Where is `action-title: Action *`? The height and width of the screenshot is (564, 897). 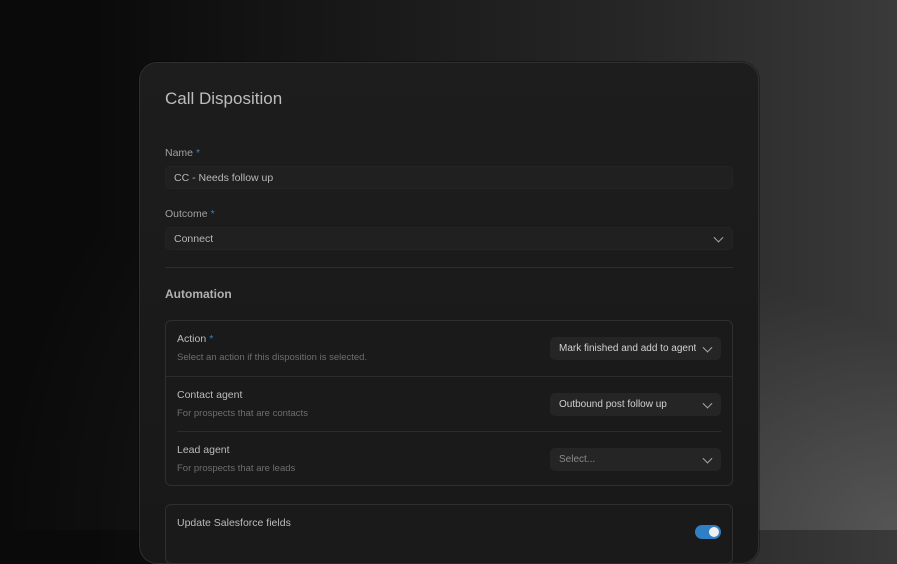 action-title: Action * is located at coordinates (195, 339).